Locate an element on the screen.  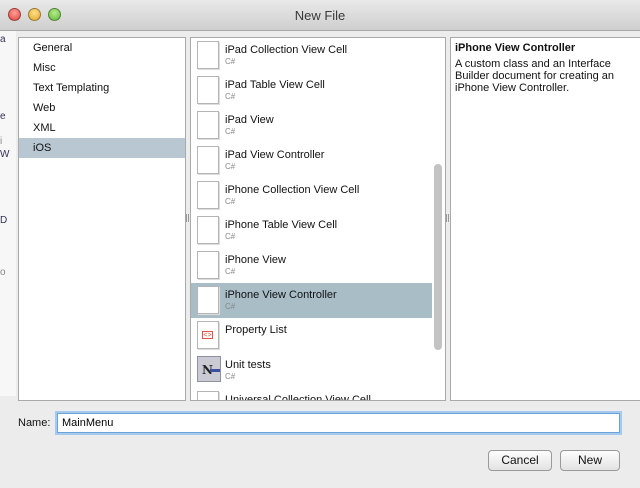
category-splitter-handle is located at coordinates (187, 218).